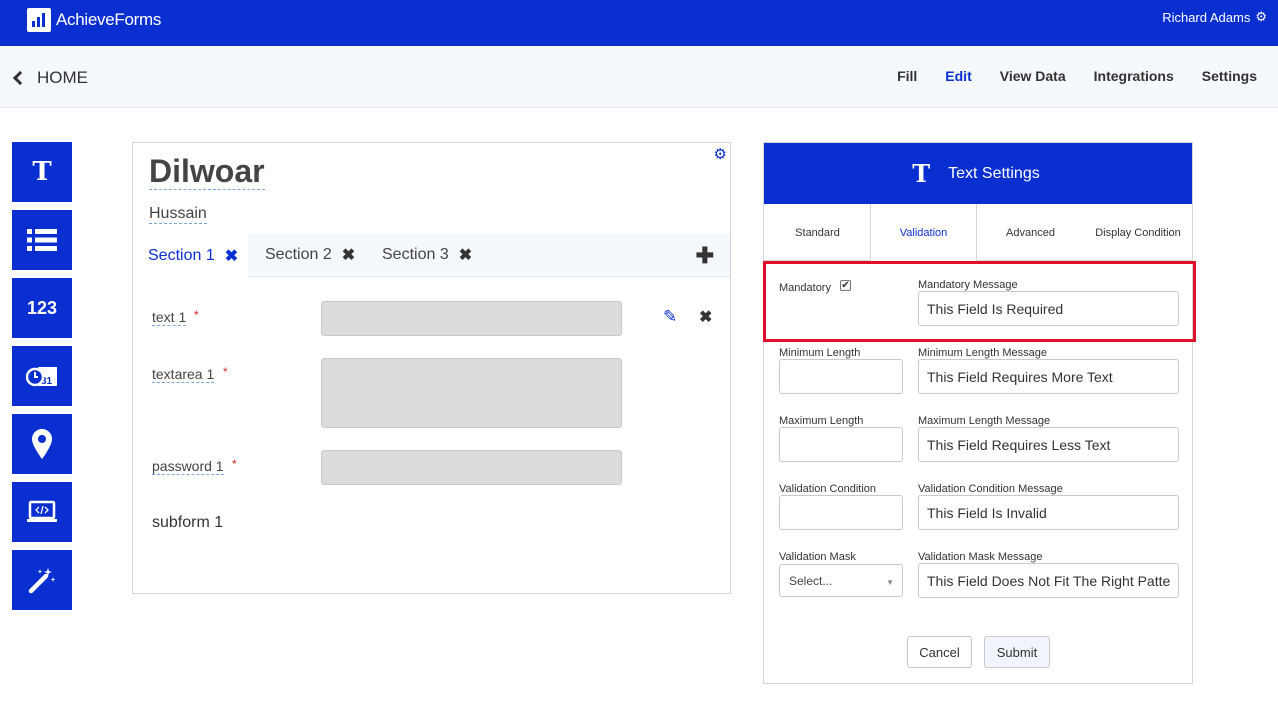 The width and height of the screenshot is (1278, 712). I want to click on wizard-tool, so click(42, 580).